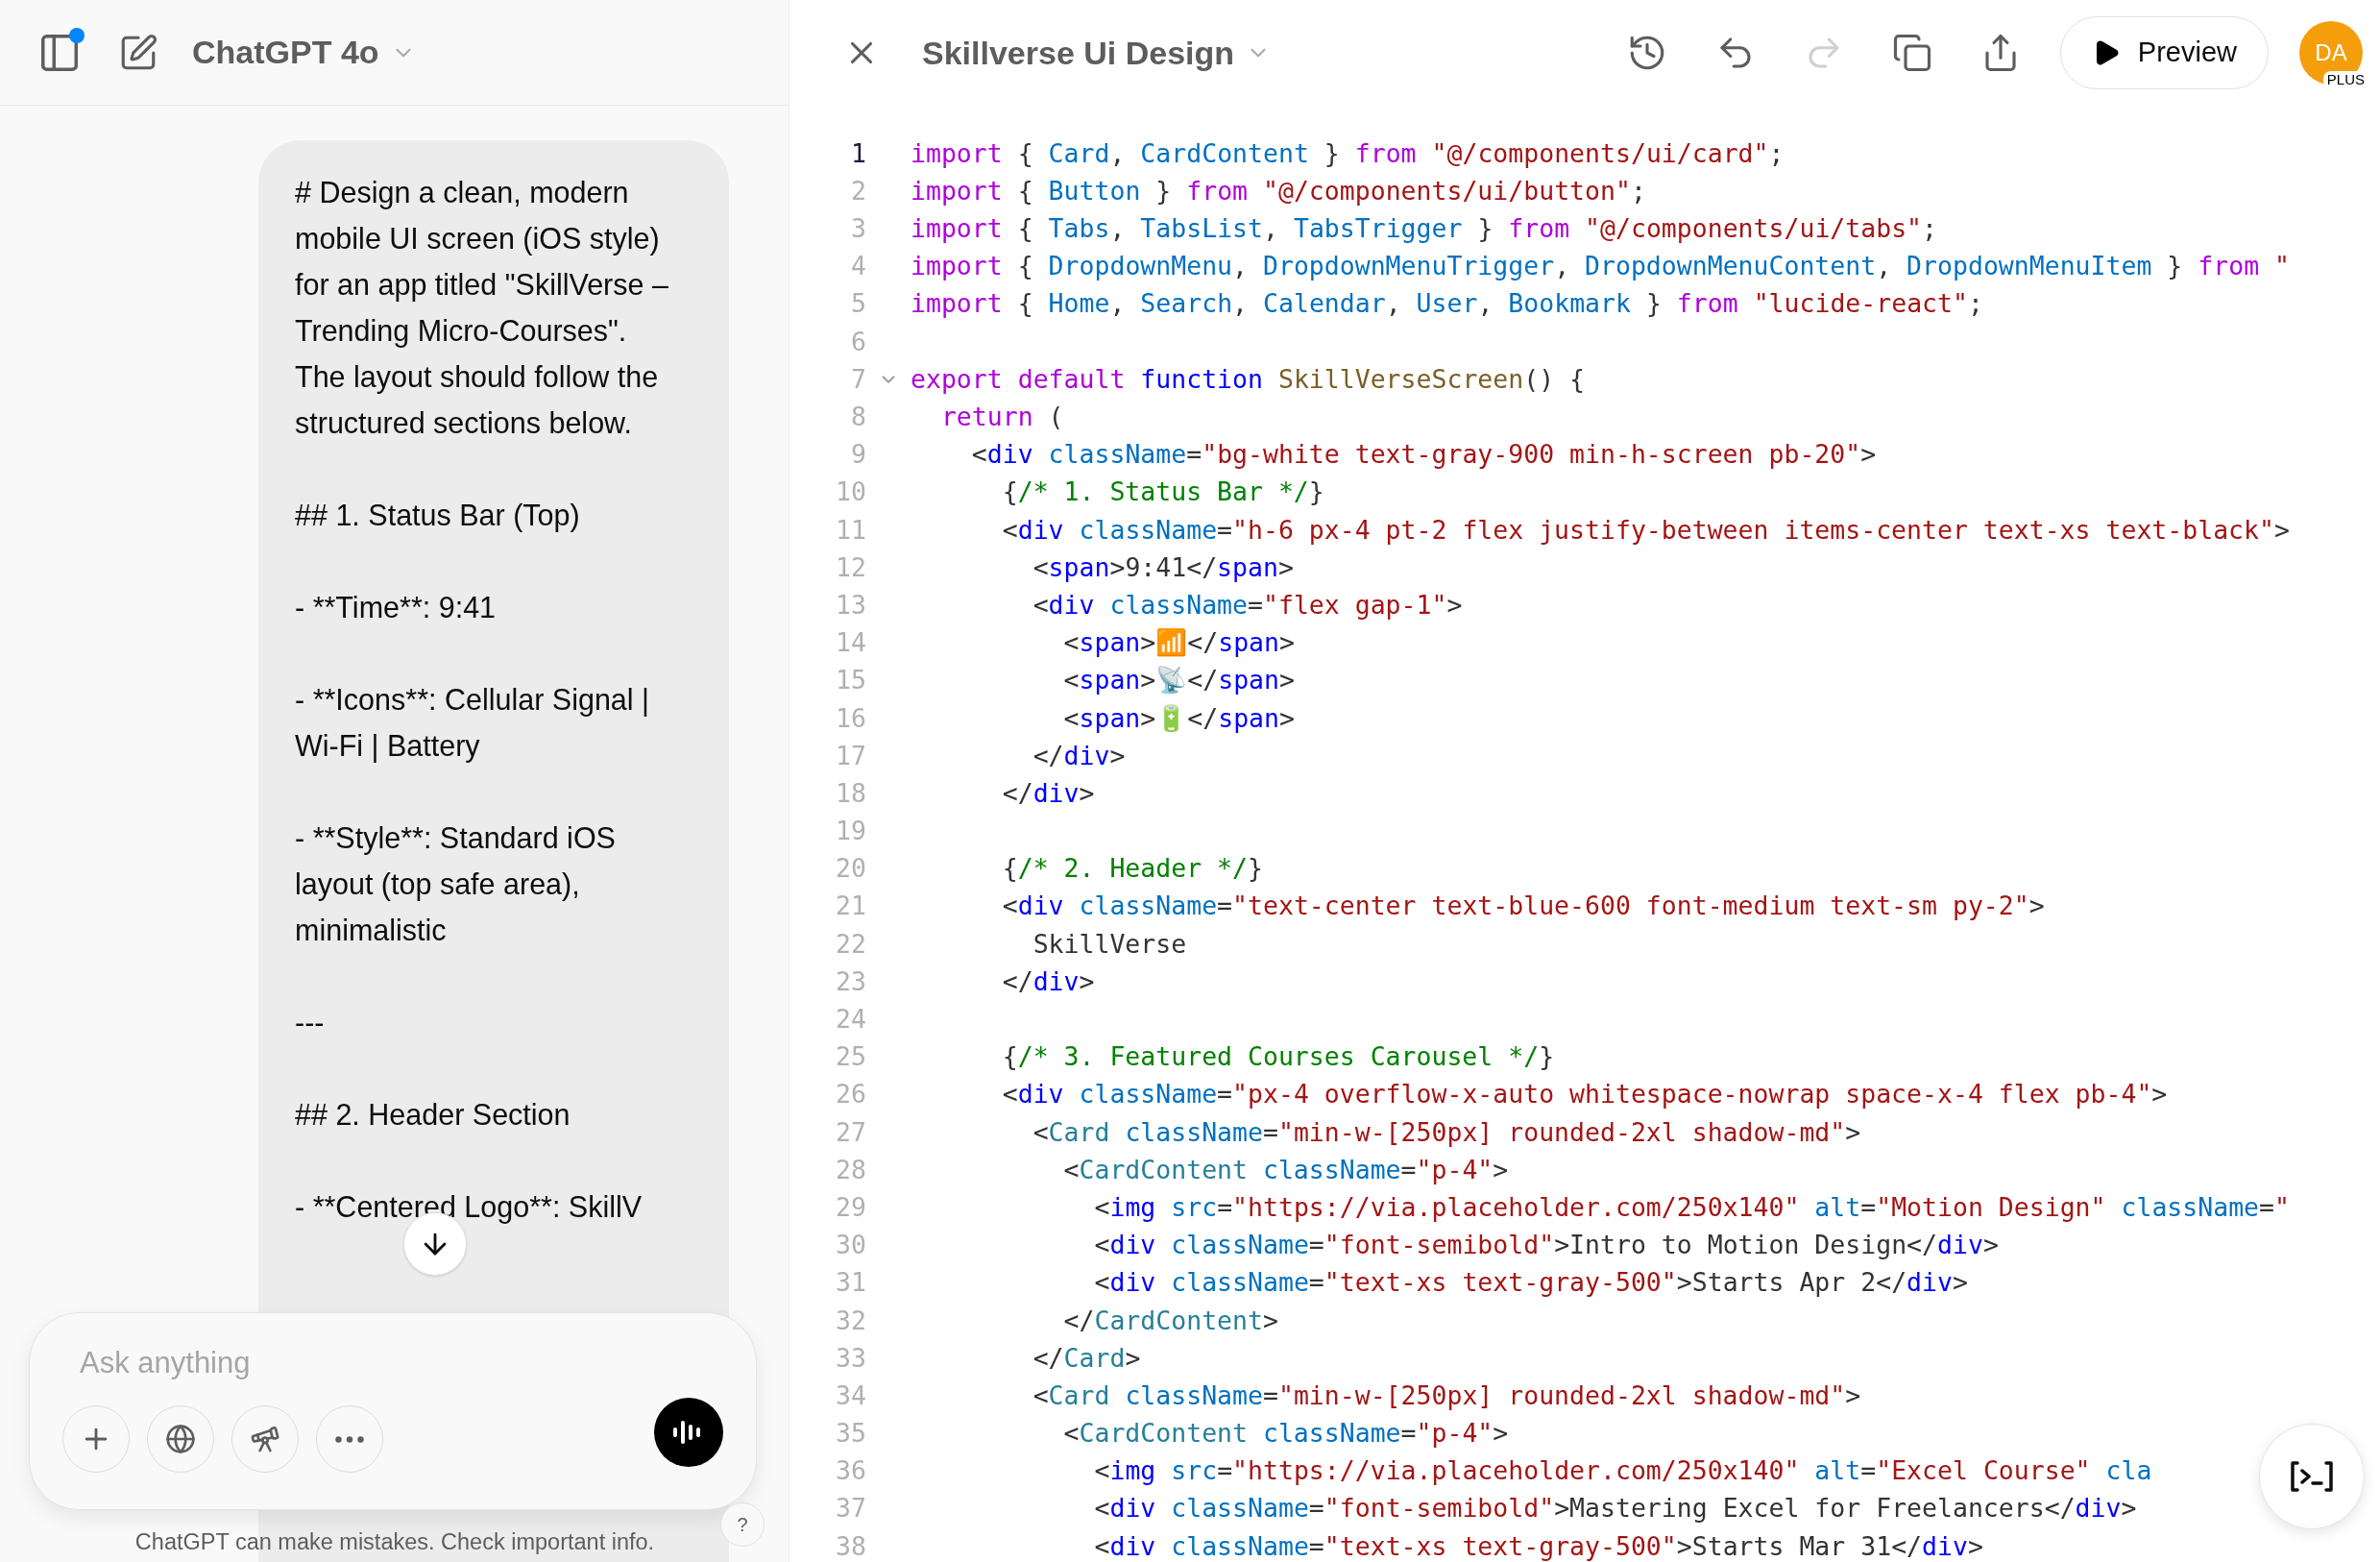  I want to click on code-line: <div className="h-6 px-4 pt-2 flex justify-between items-center text-xs text-black">, so click(1646, 530).